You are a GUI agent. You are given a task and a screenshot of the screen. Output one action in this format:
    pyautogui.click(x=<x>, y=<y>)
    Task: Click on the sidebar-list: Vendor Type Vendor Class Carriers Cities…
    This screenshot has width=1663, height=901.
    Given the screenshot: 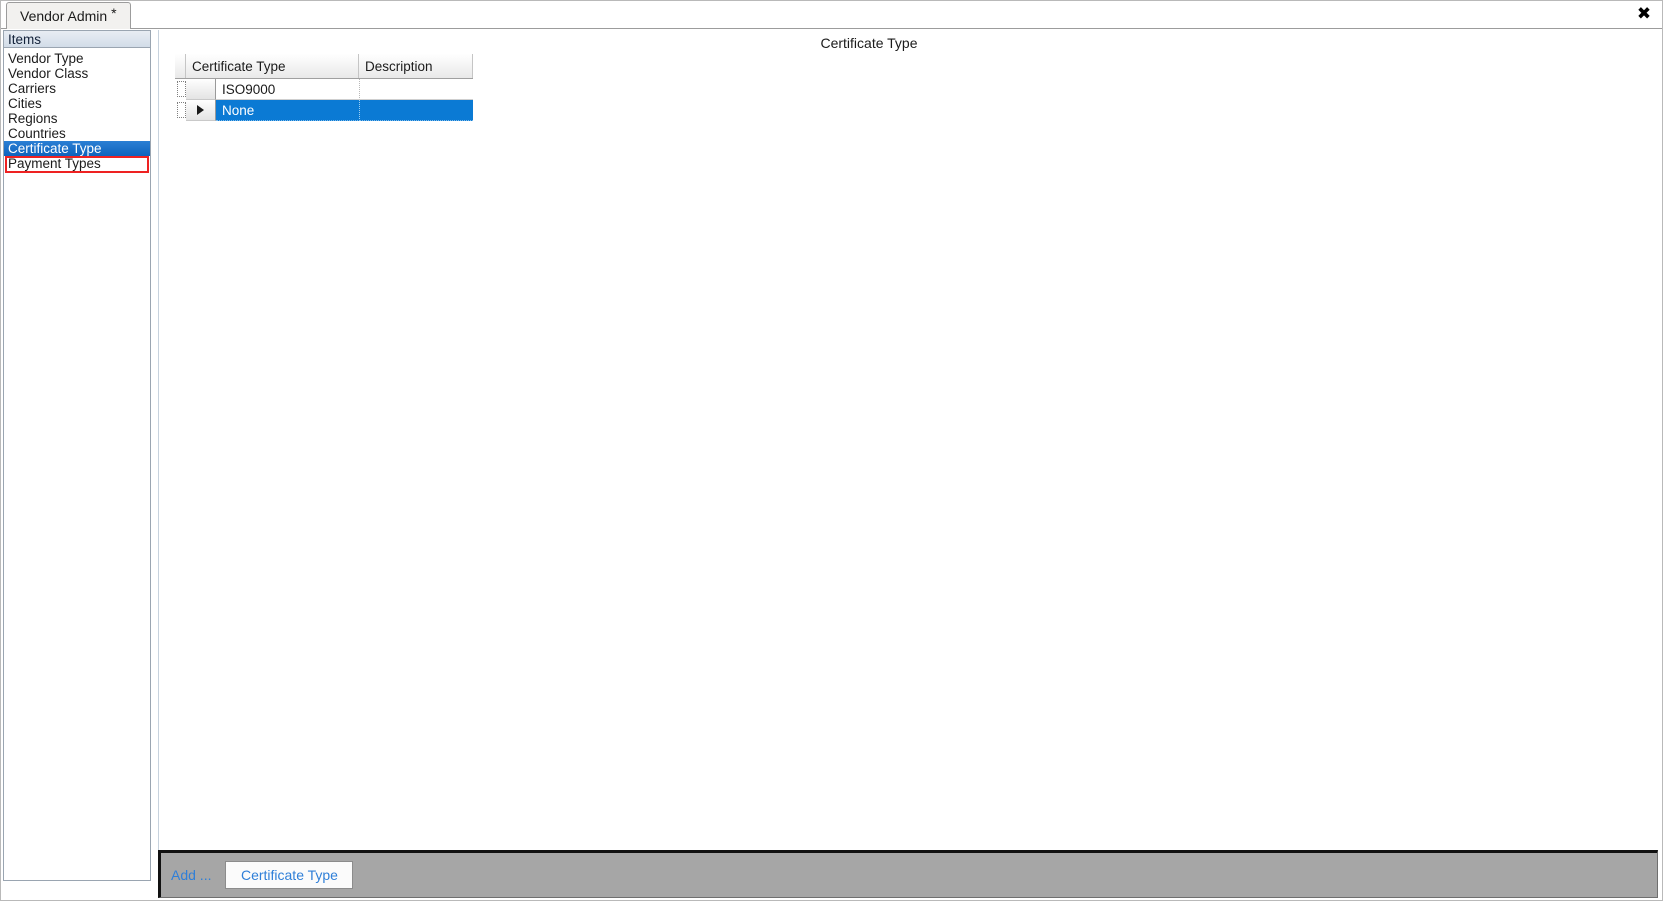 What is the action you would take?
    pyautogui.click(x=77, y=464)
    